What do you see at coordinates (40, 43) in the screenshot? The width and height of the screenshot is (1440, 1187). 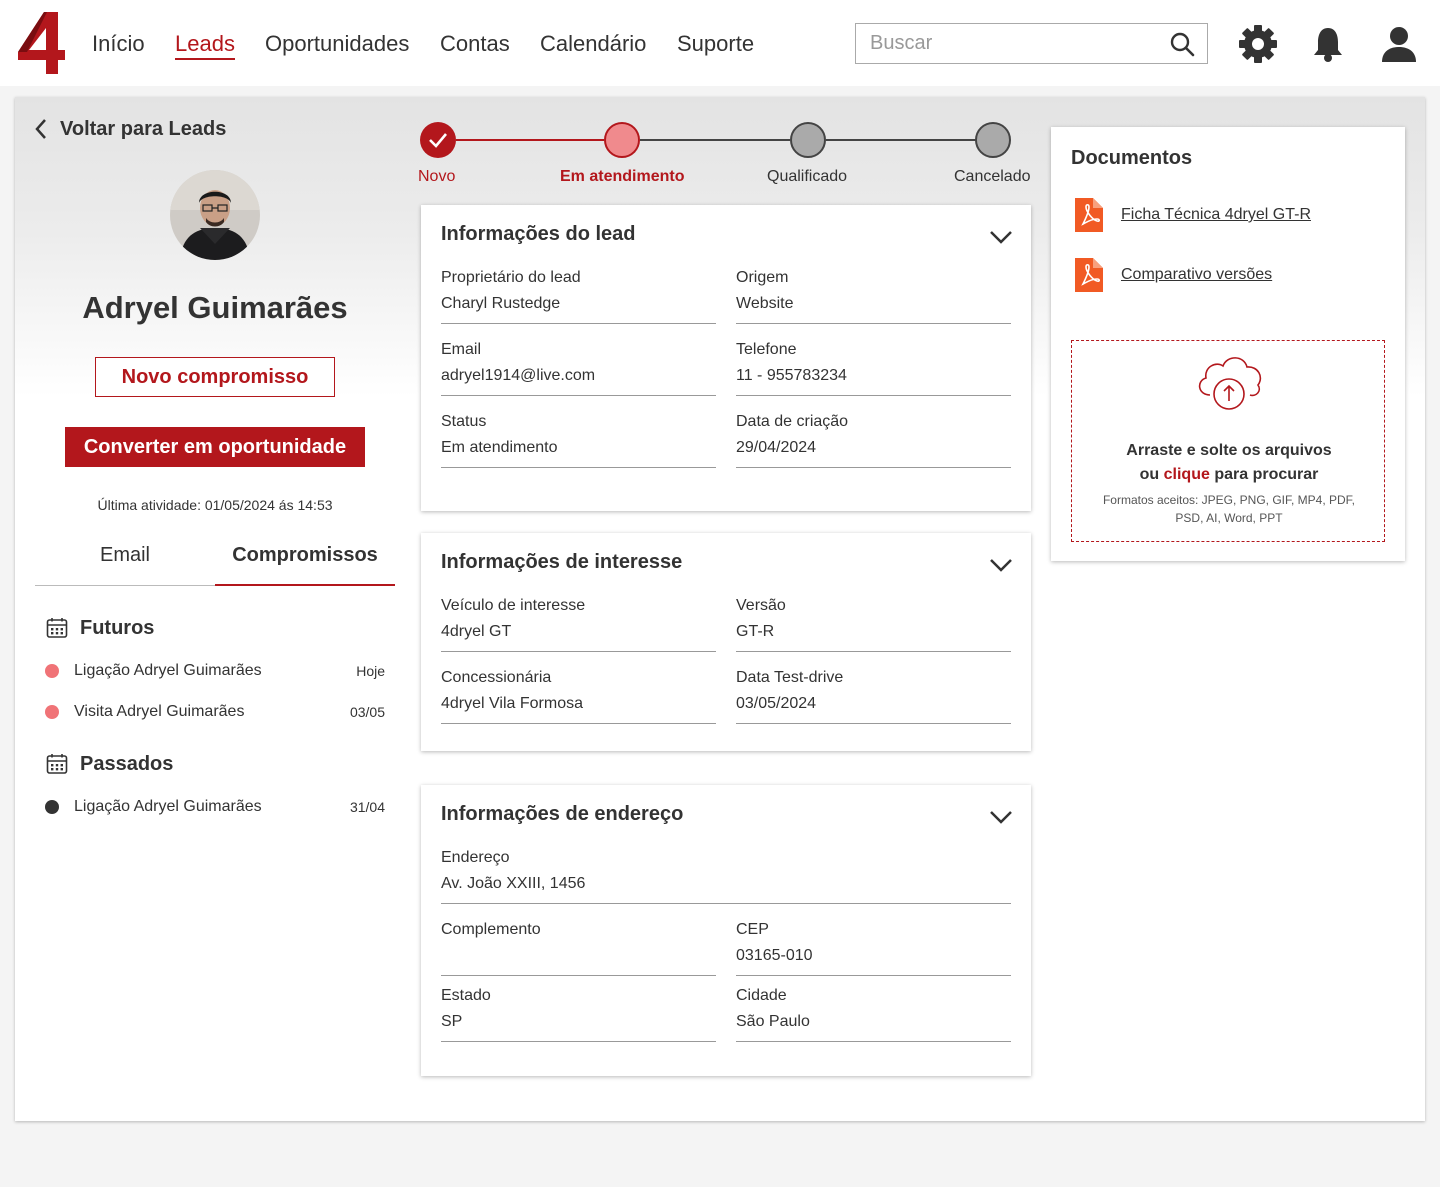 I see `brand-logo` at bounding box center [40, 43].